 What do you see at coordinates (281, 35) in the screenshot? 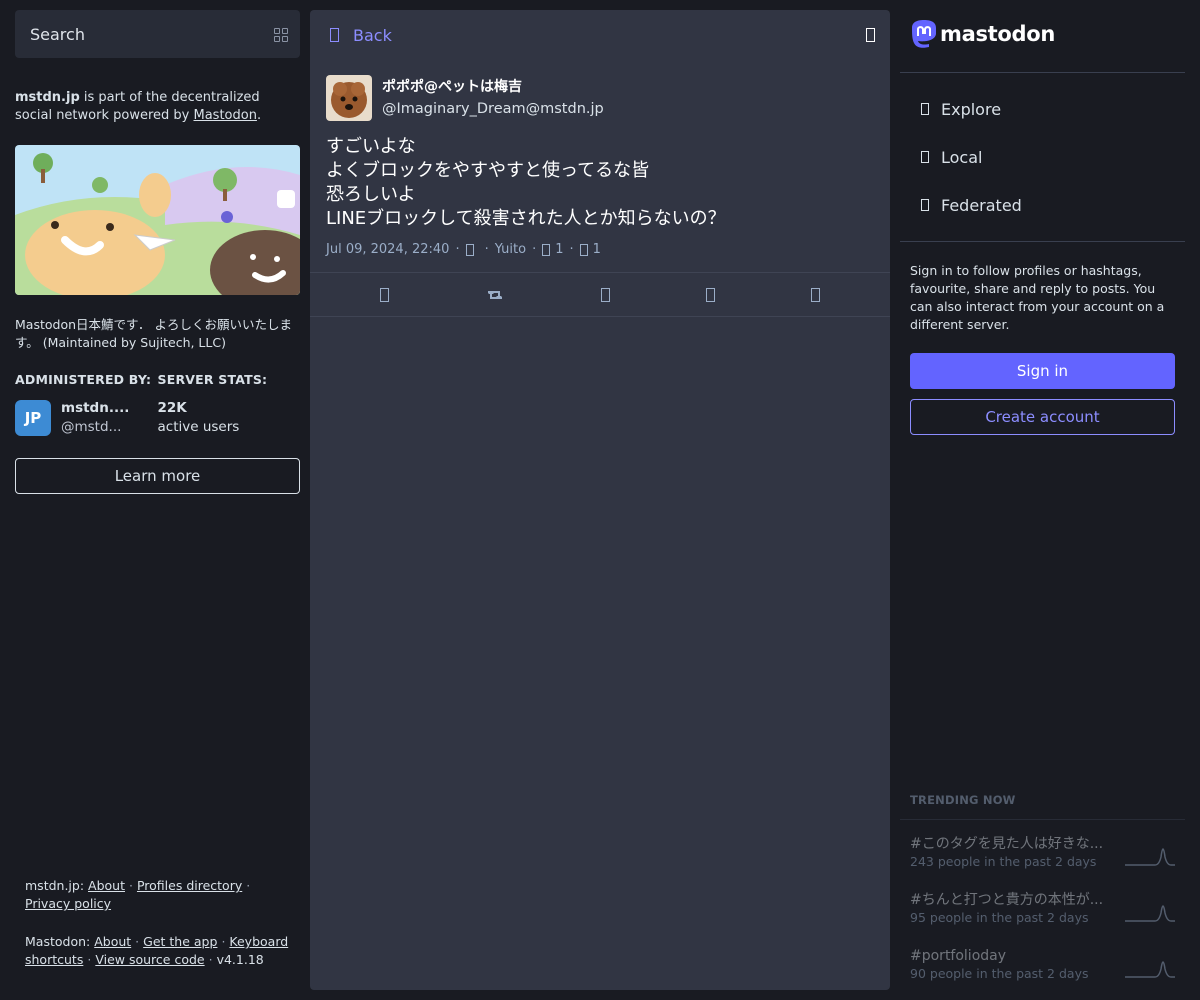
I see `grid-icon` at bounding box center [281, 35].